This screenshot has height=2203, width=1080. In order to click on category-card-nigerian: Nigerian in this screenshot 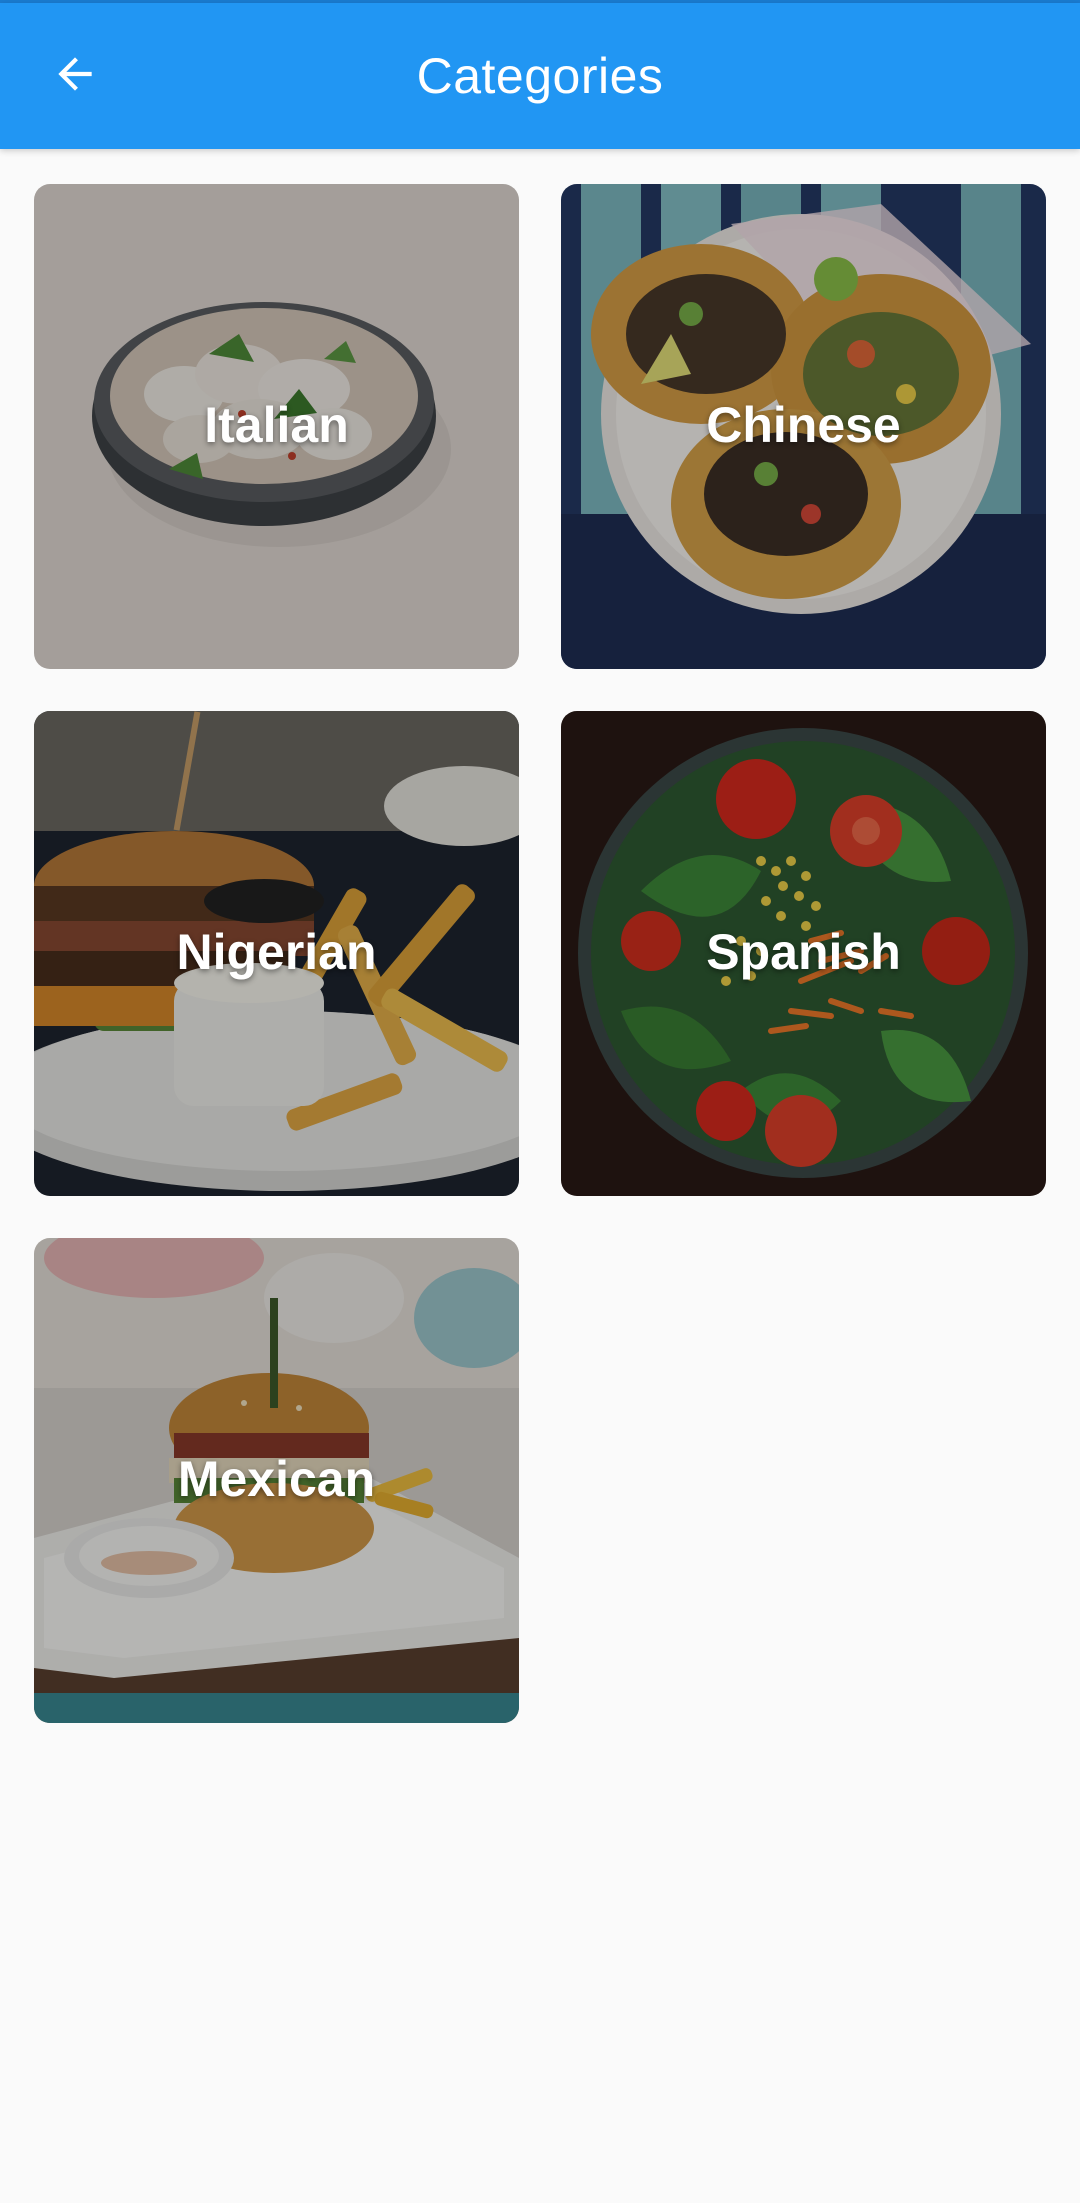, I will do `click(276, 953)`.